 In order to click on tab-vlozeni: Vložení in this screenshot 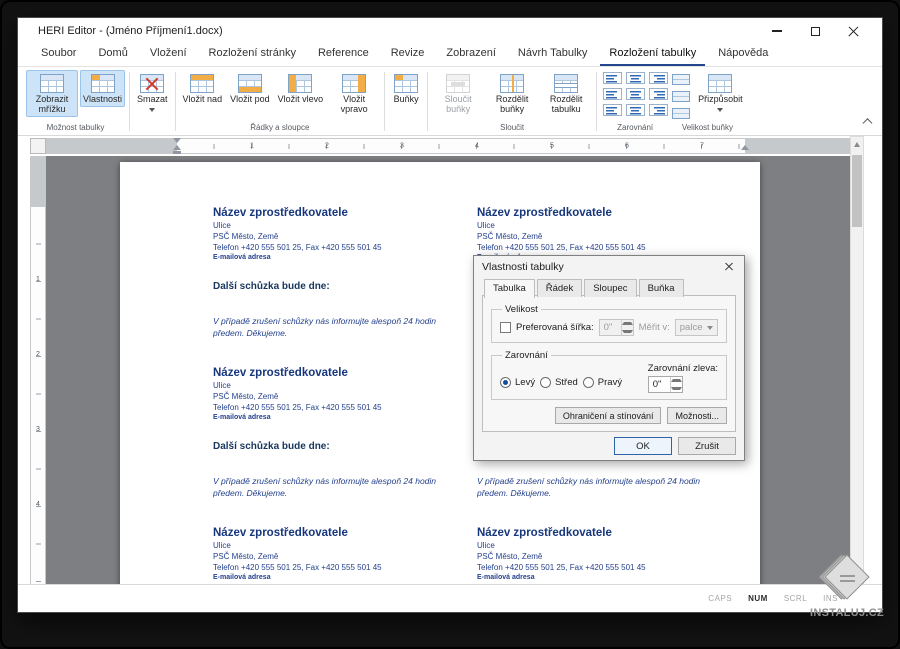, I will do `click(168, 55)`.